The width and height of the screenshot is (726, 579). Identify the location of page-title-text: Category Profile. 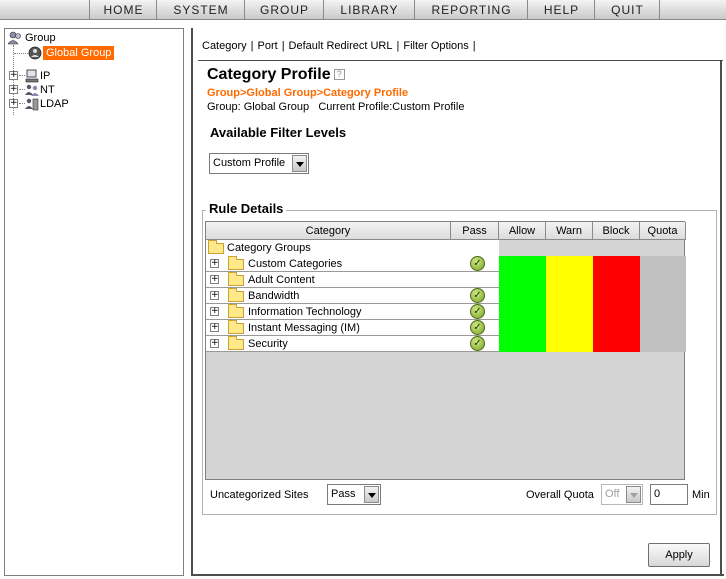
(269, 74).